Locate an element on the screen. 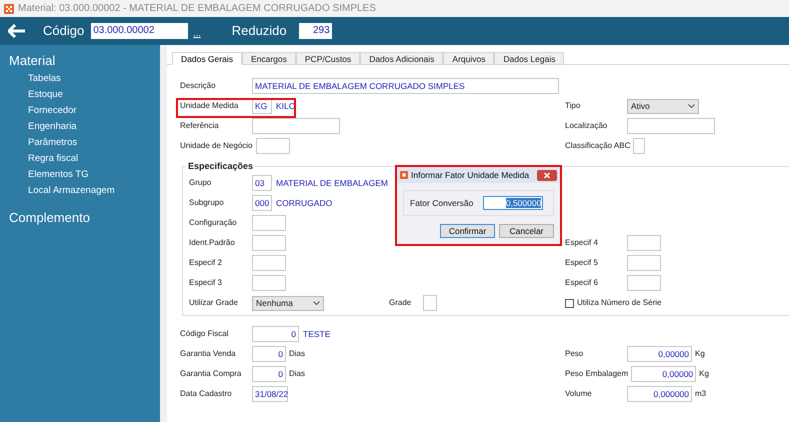 The width and height of the screenshot is (789, 422). tab: Dados Legais is located at coordinates (529, 58).